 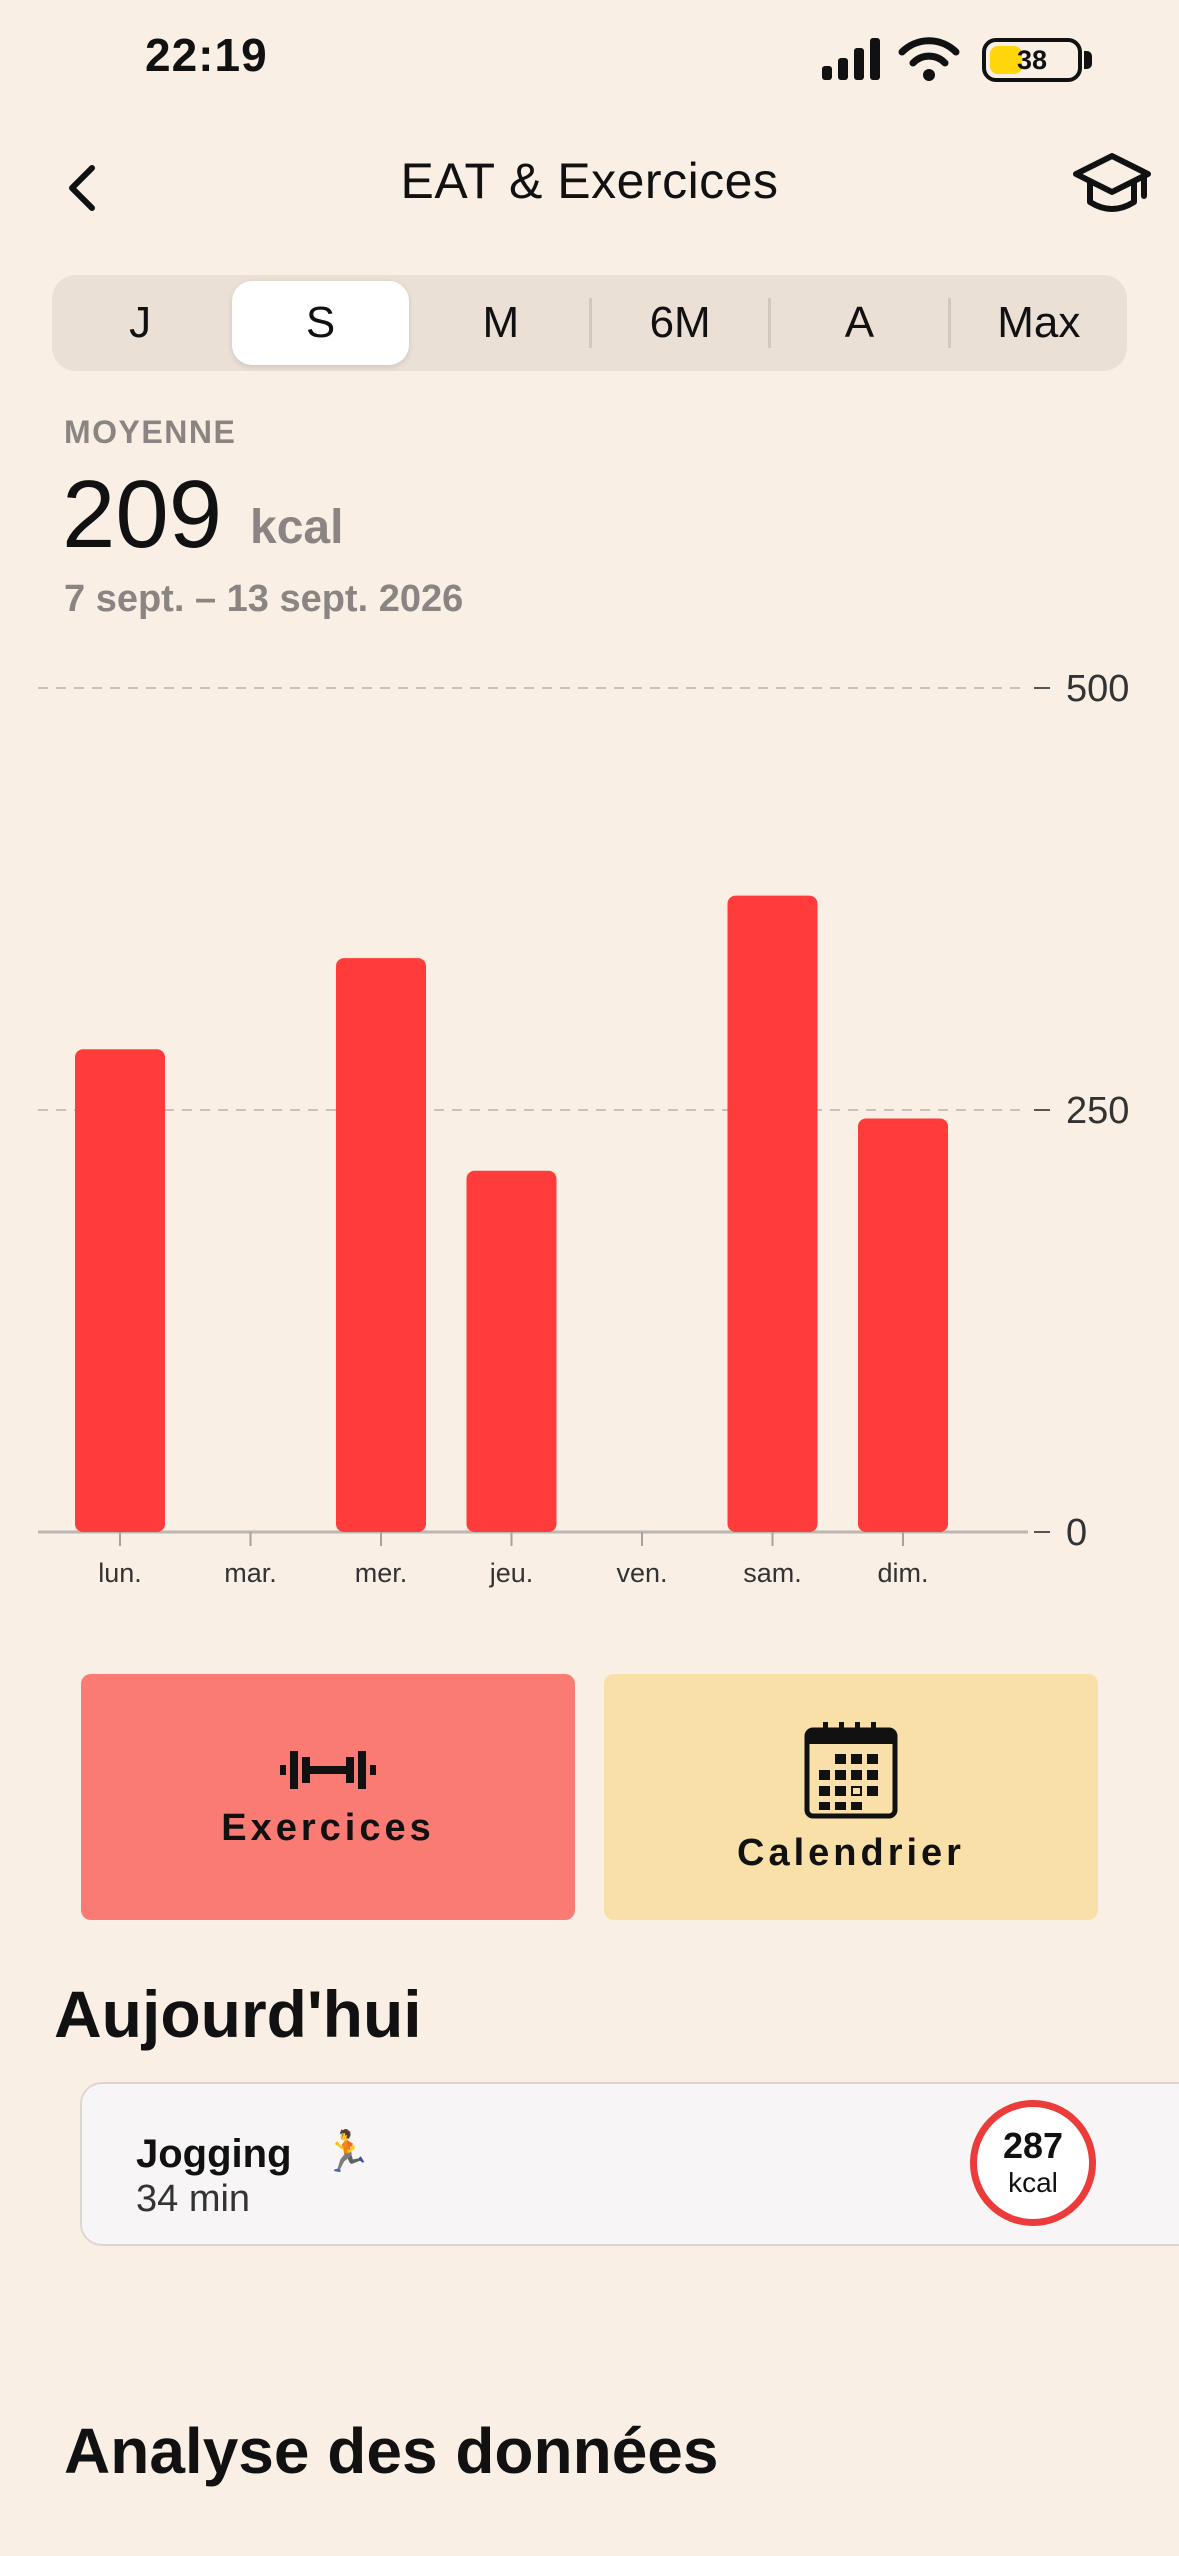 I want to click on calendar-button: Calendrier, so click(x=851, y=1797).